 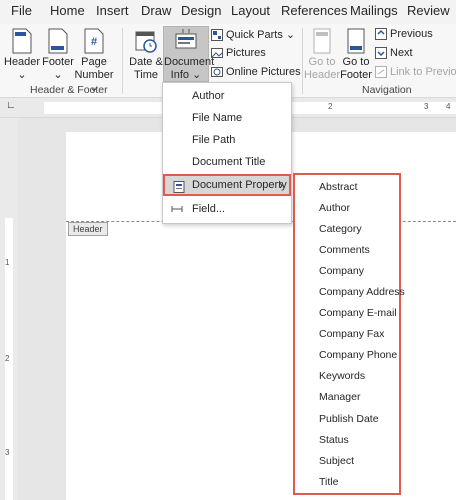 I want to click on date-time-button: Date & Time, so click(x=146, y=55).